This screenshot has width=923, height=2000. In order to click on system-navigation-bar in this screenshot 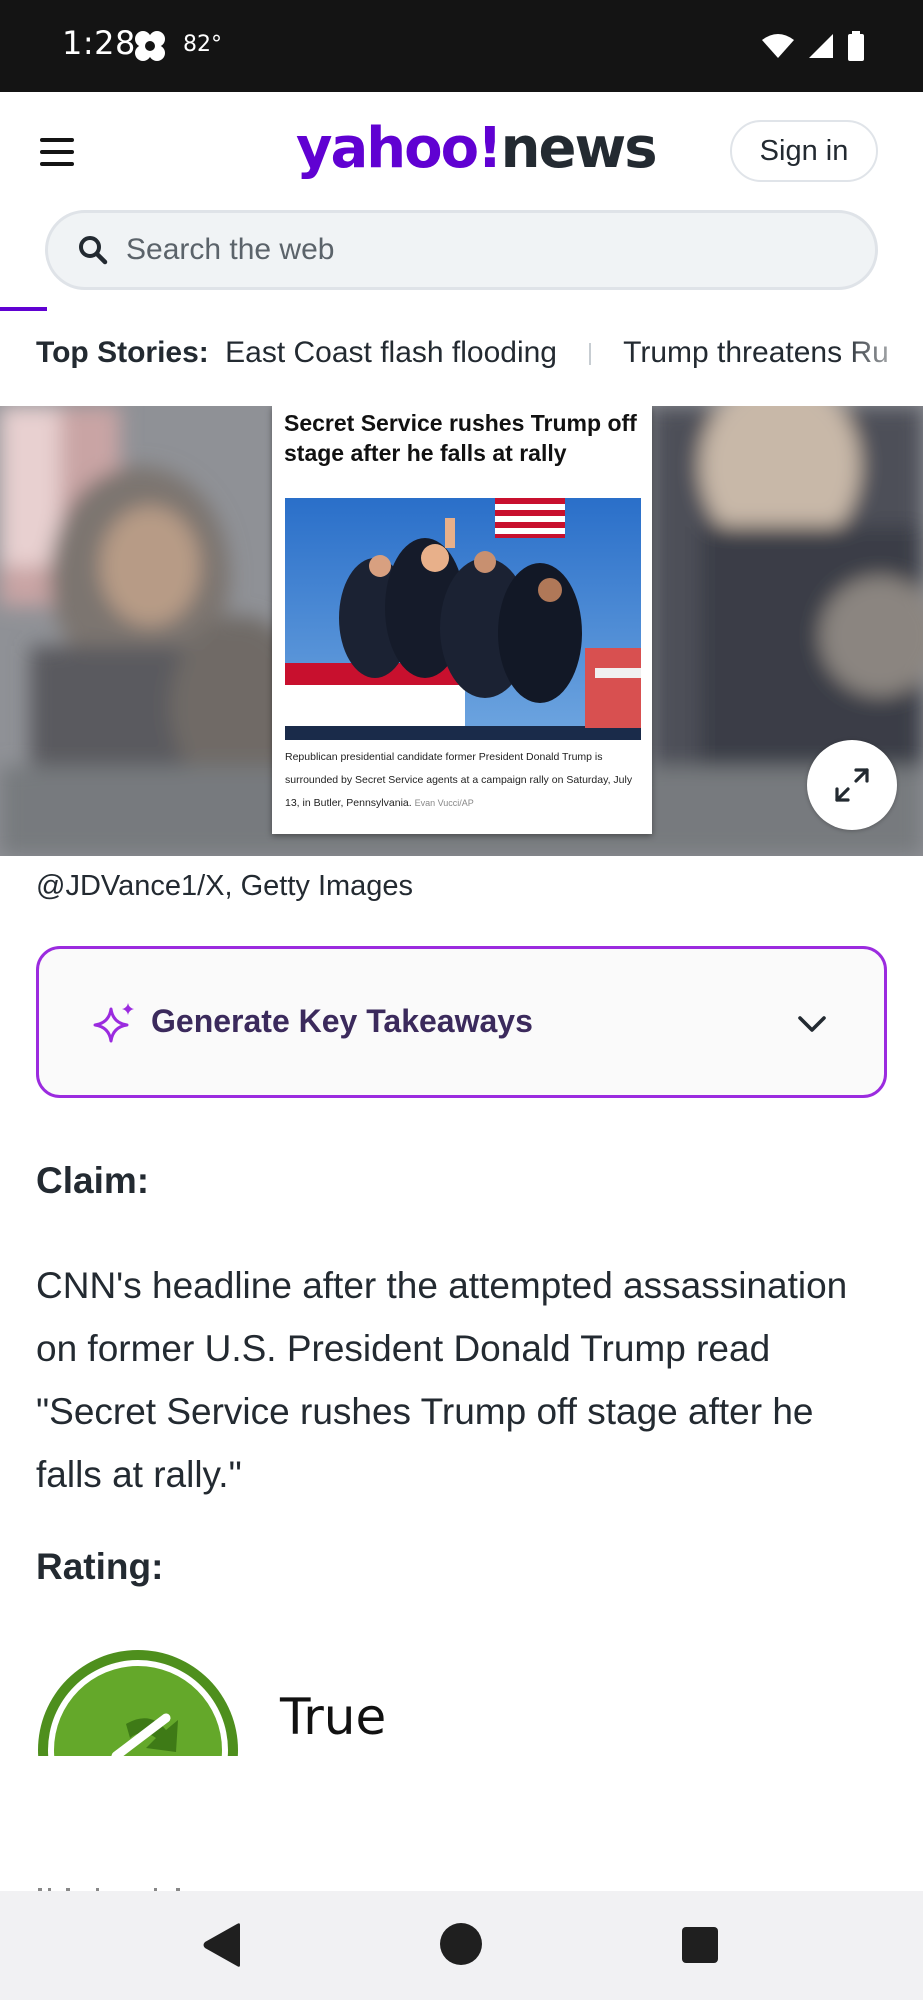, I will do `click(461, 1945)`.